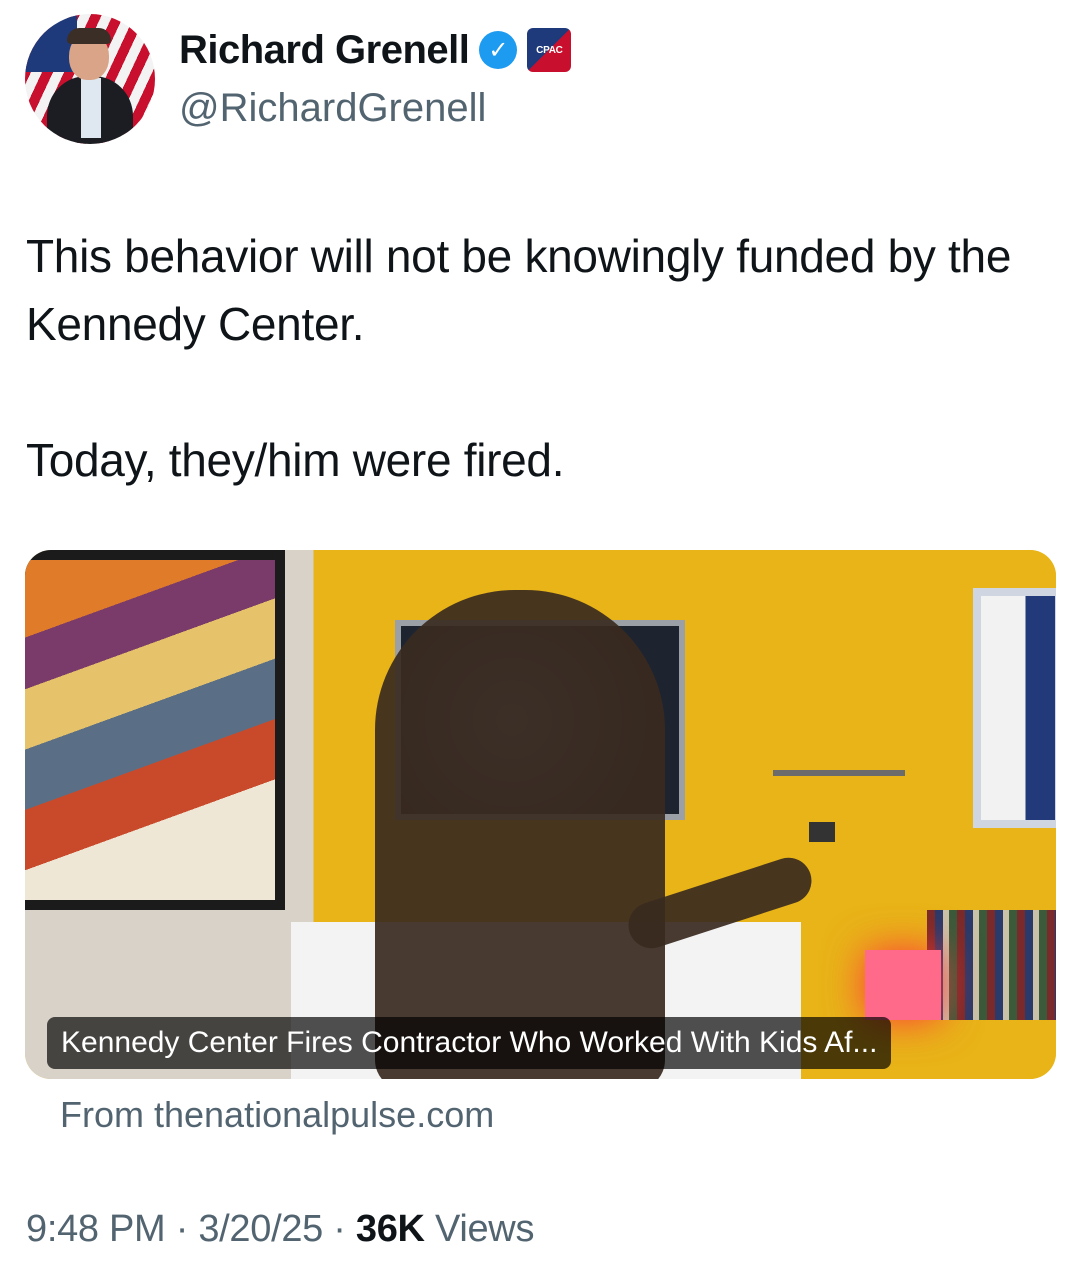 The image size is (1082, 1280). Describe the element at coordinates (991, 965) in the screenshot. I see `media-bookshelf` at that location.